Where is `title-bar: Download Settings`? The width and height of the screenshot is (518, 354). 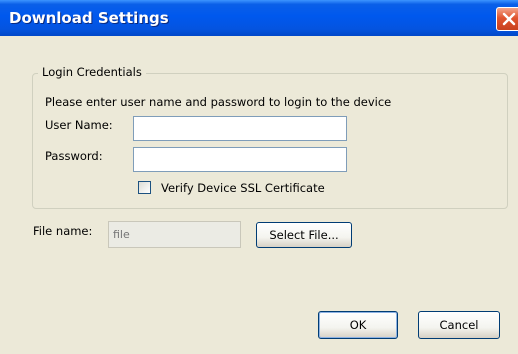 title-bar: Download Settings is located at coordinates (259, 18).